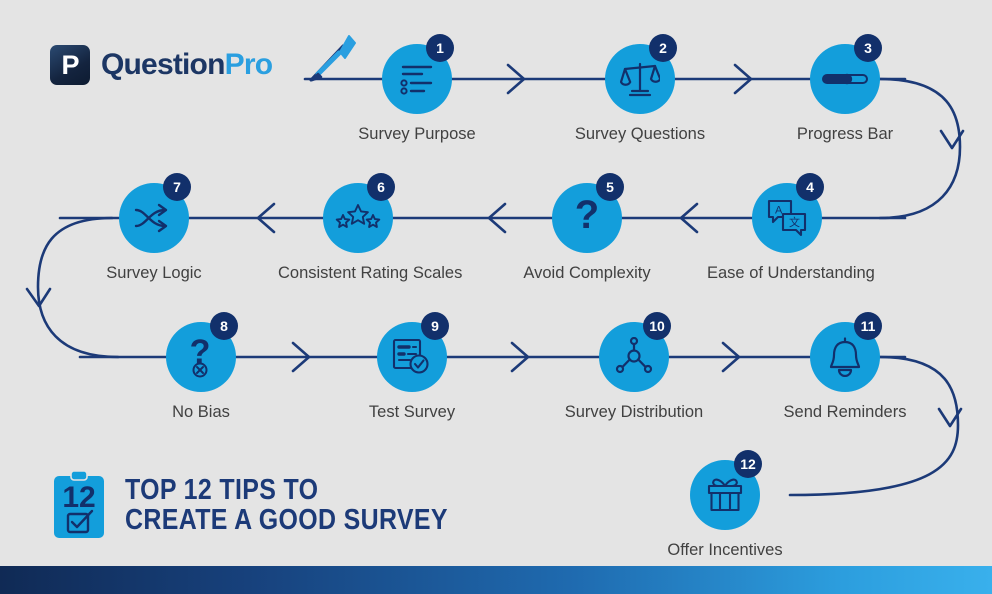  Describe the element at coordinates (410, 356) in the screenshot. I see `document-check-icon` at that location.